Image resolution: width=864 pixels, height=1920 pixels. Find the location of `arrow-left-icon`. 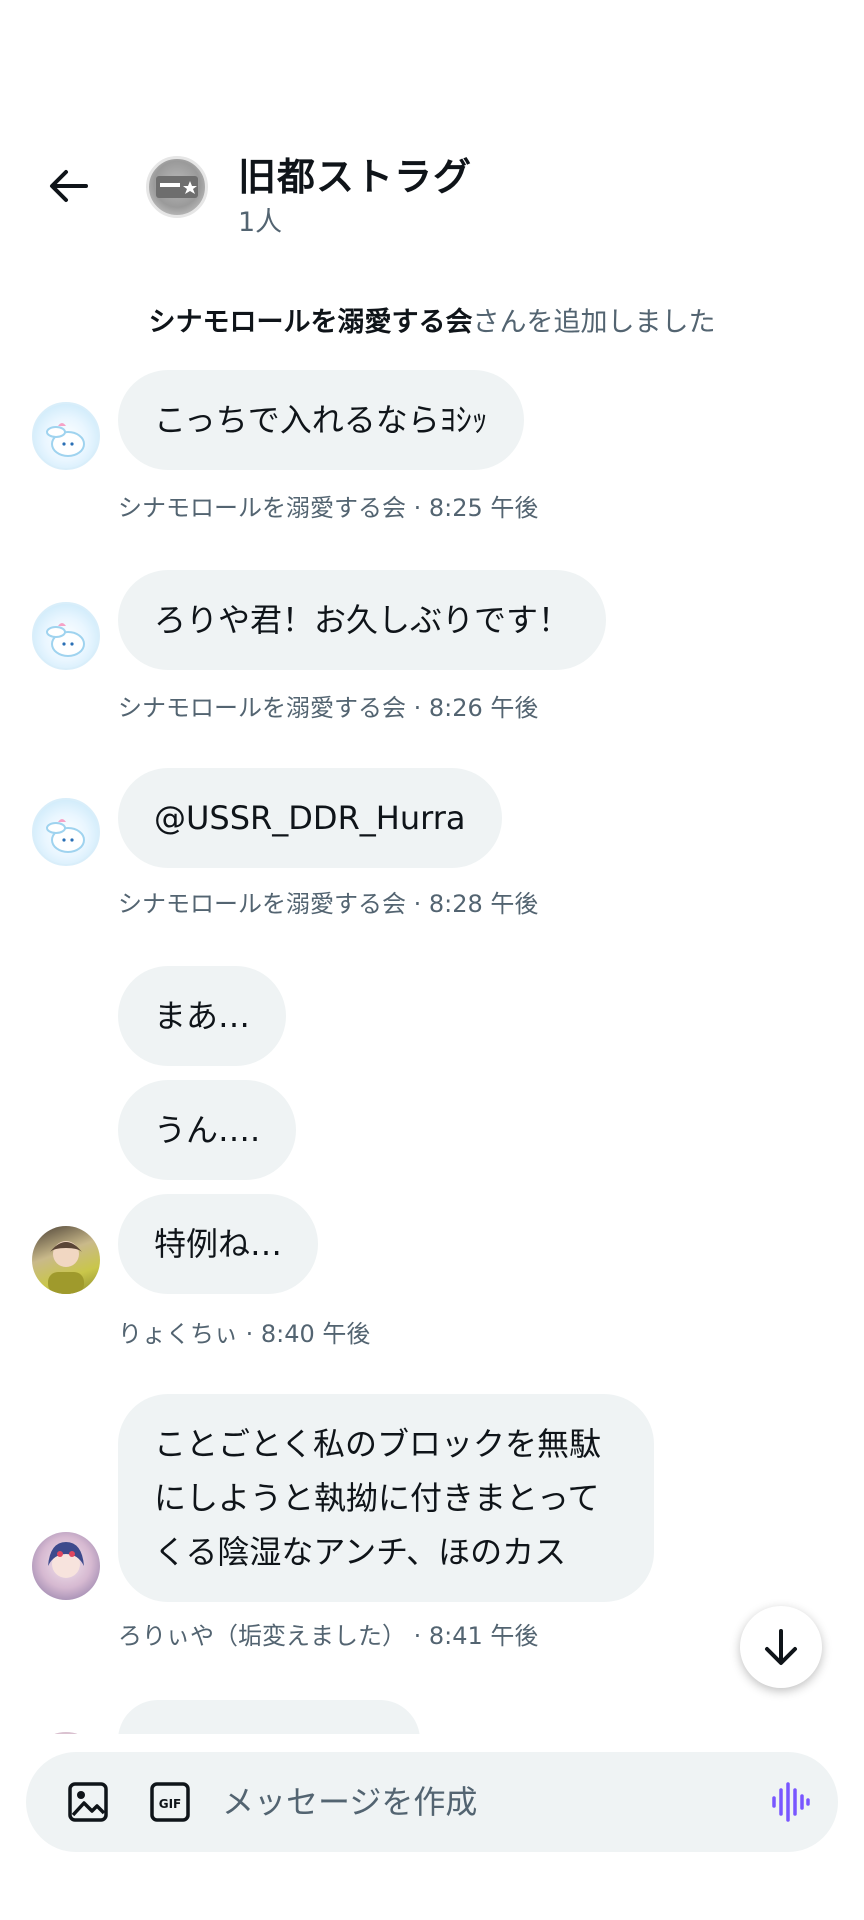

arrow-left-icon is located at coordinates (69, 186).